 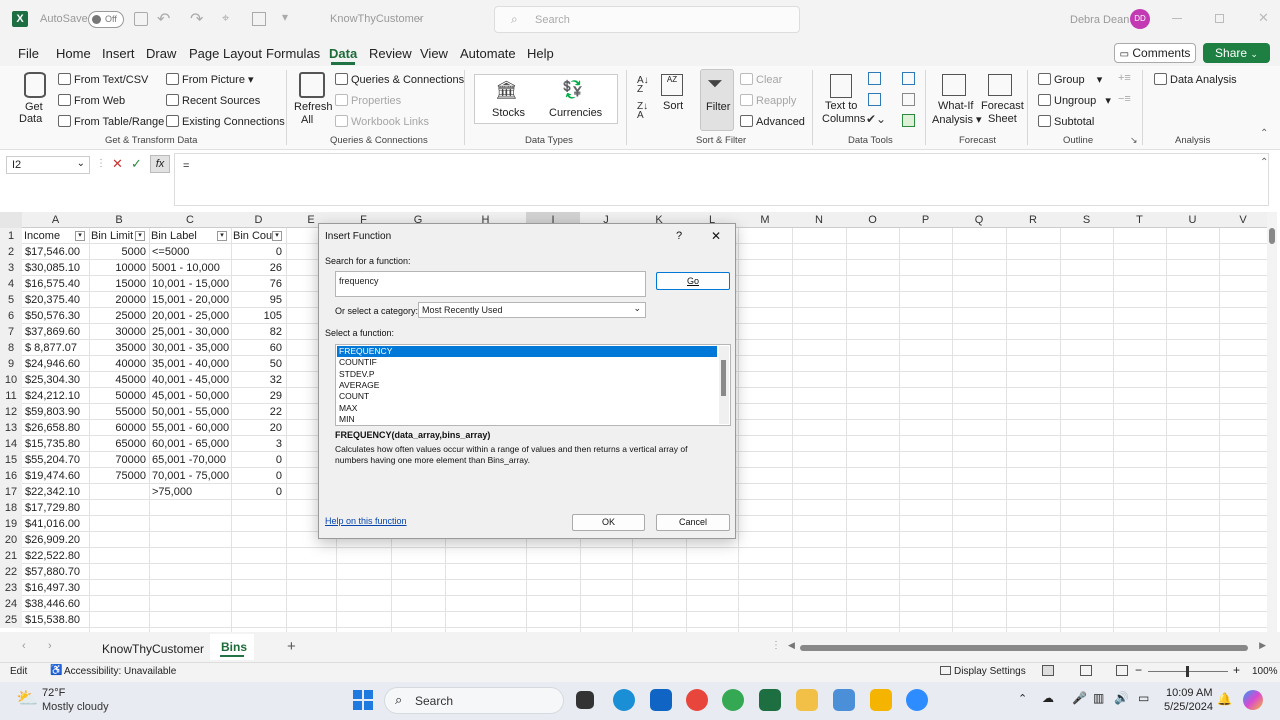 What do you see at coordinates (11, 364) in the screenshot?
I see `row-header: 9` at bounding box center [11, 364].